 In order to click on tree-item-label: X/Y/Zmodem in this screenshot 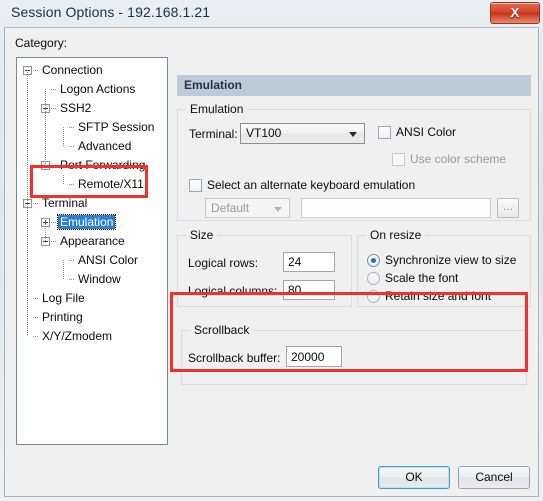, I will do `click(77, 336)`.